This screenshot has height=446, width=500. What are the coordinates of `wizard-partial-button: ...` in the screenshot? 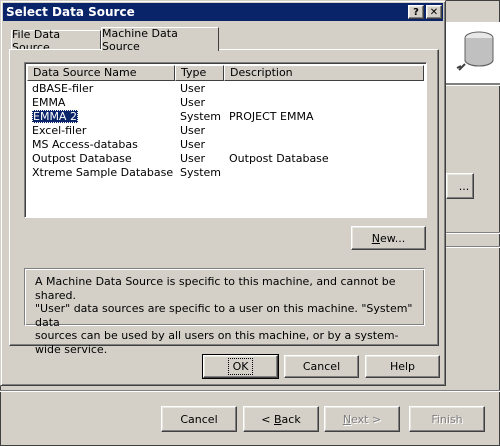 It's located at (460, 186).